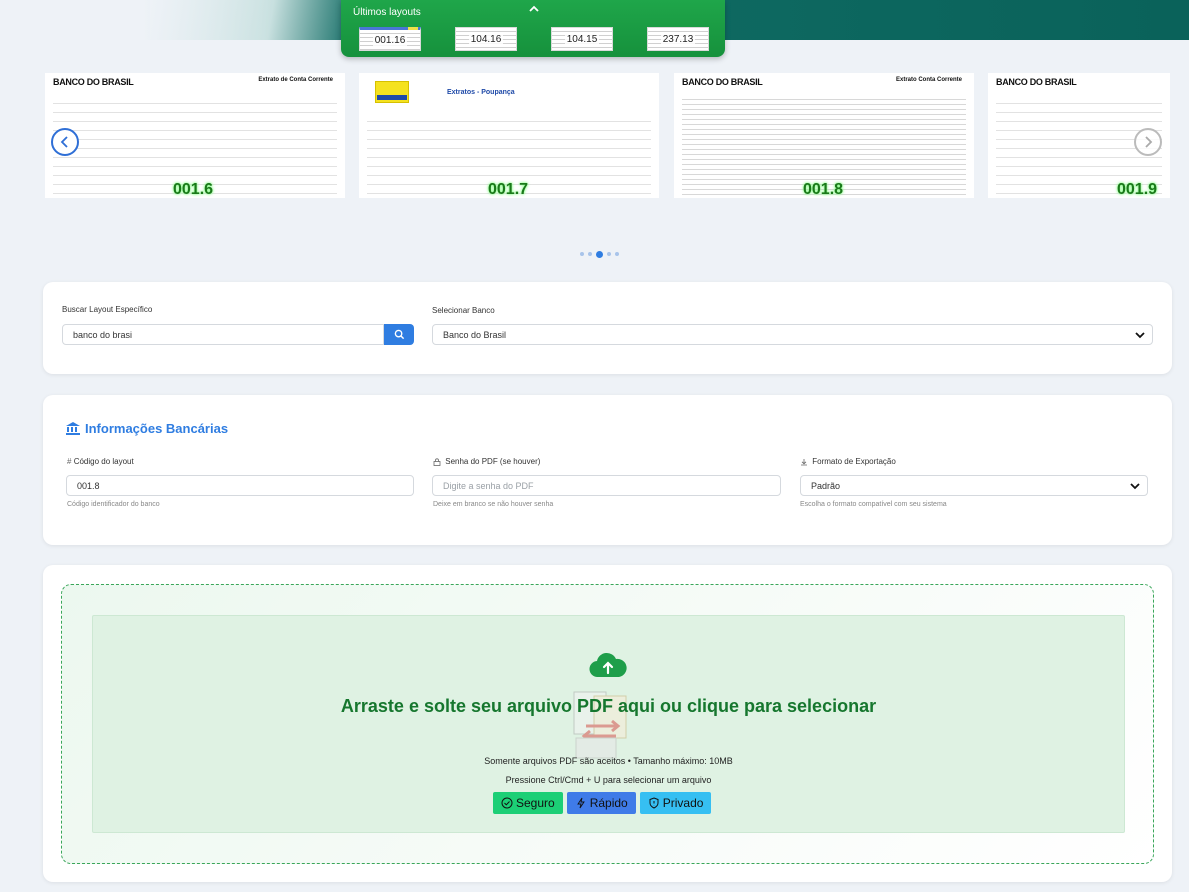 The image size is (1189, 892). I want to click on feature-badges: Seguro Rápido Privado, so click(602, 803).